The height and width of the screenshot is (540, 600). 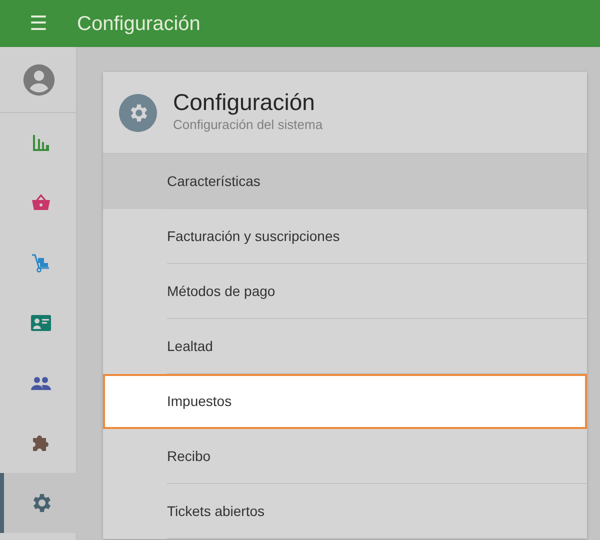 What do you see at coordinates (345, 236) in the screenshot?
I see `settings-item: Facturación y suscripciones` at bounding box center [345, 236].